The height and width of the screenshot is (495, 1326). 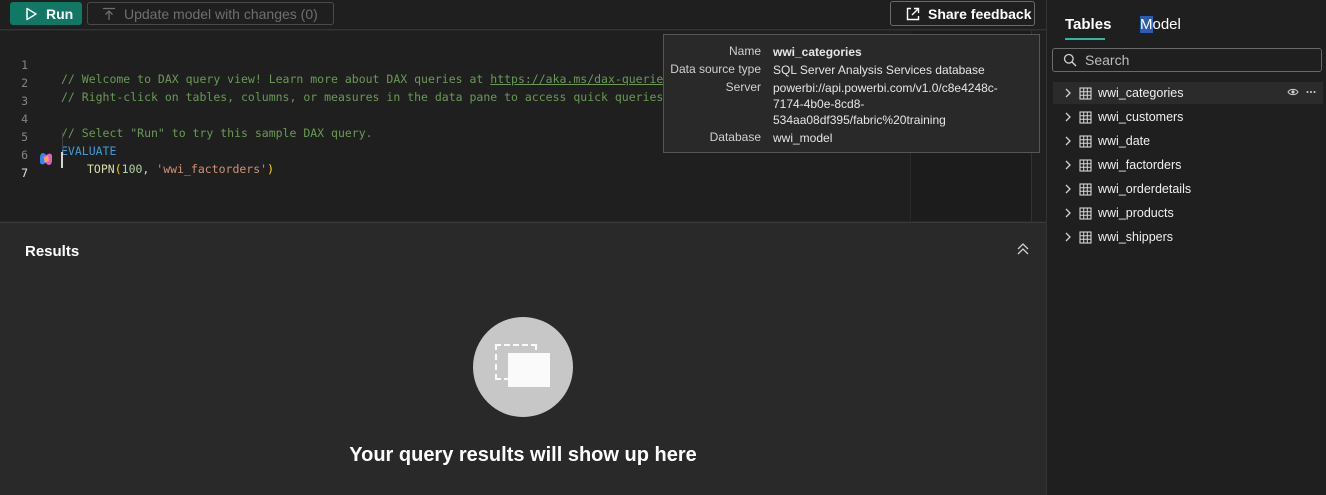 What do you see at coordinates (715, 69) in the screenshot?
I see `tooltip-label: Data source type` at bounding box center [715, 69].